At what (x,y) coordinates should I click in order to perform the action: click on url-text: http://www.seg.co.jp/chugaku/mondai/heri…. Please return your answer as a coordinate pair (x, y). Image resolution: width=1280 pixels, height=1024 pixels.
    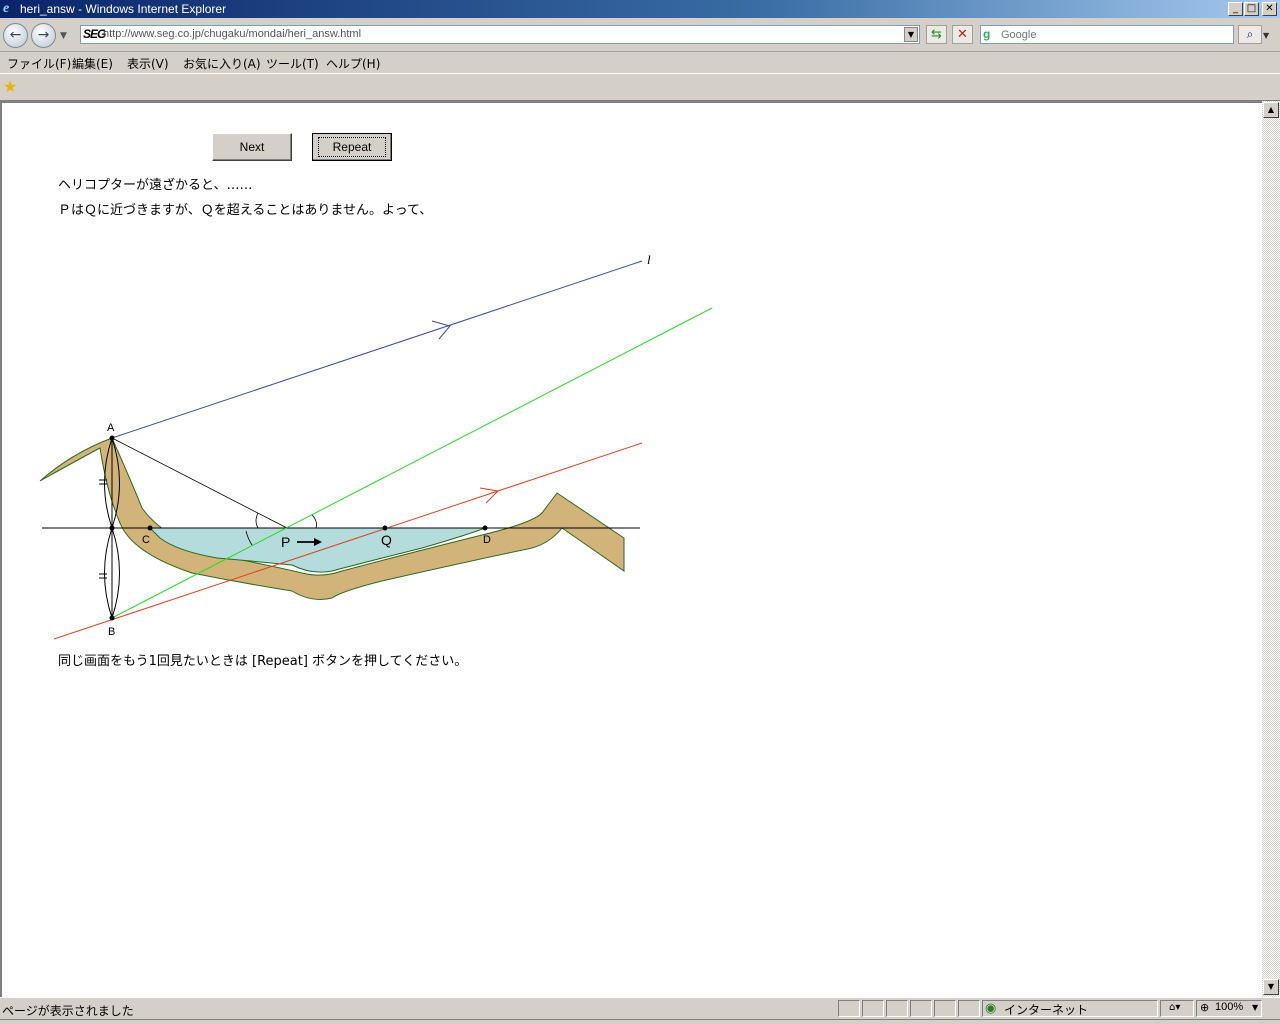
    Looking at the image, I should click on (232, 34).